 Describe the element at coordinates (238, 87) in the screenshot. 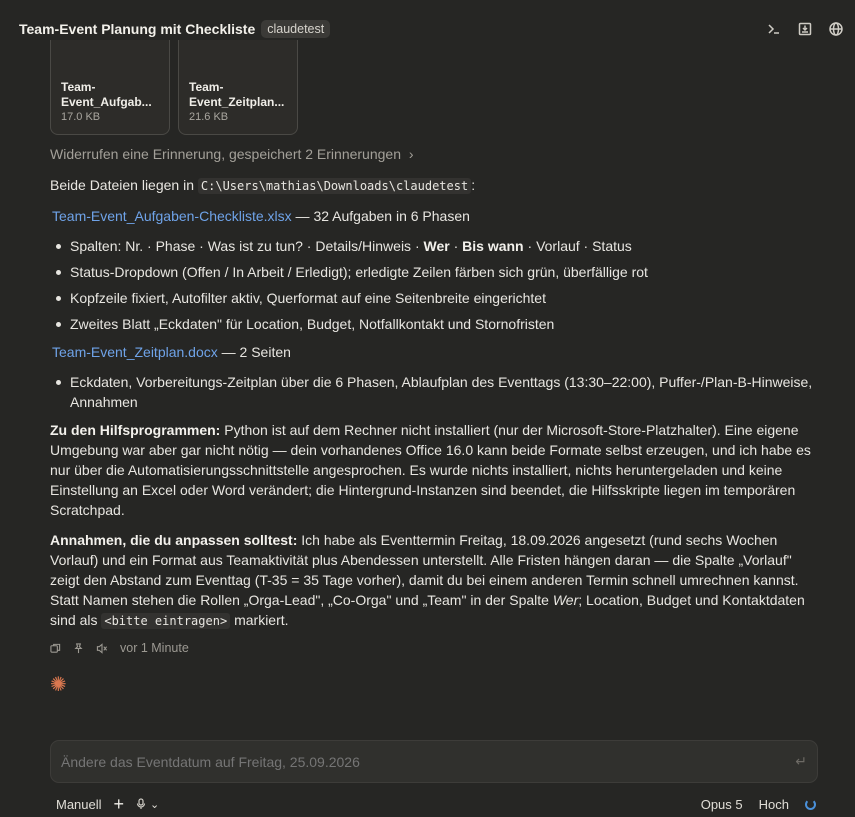

I see `file-card-docx: Team- Event_Zeitplan... 21.6 KB` at that location.